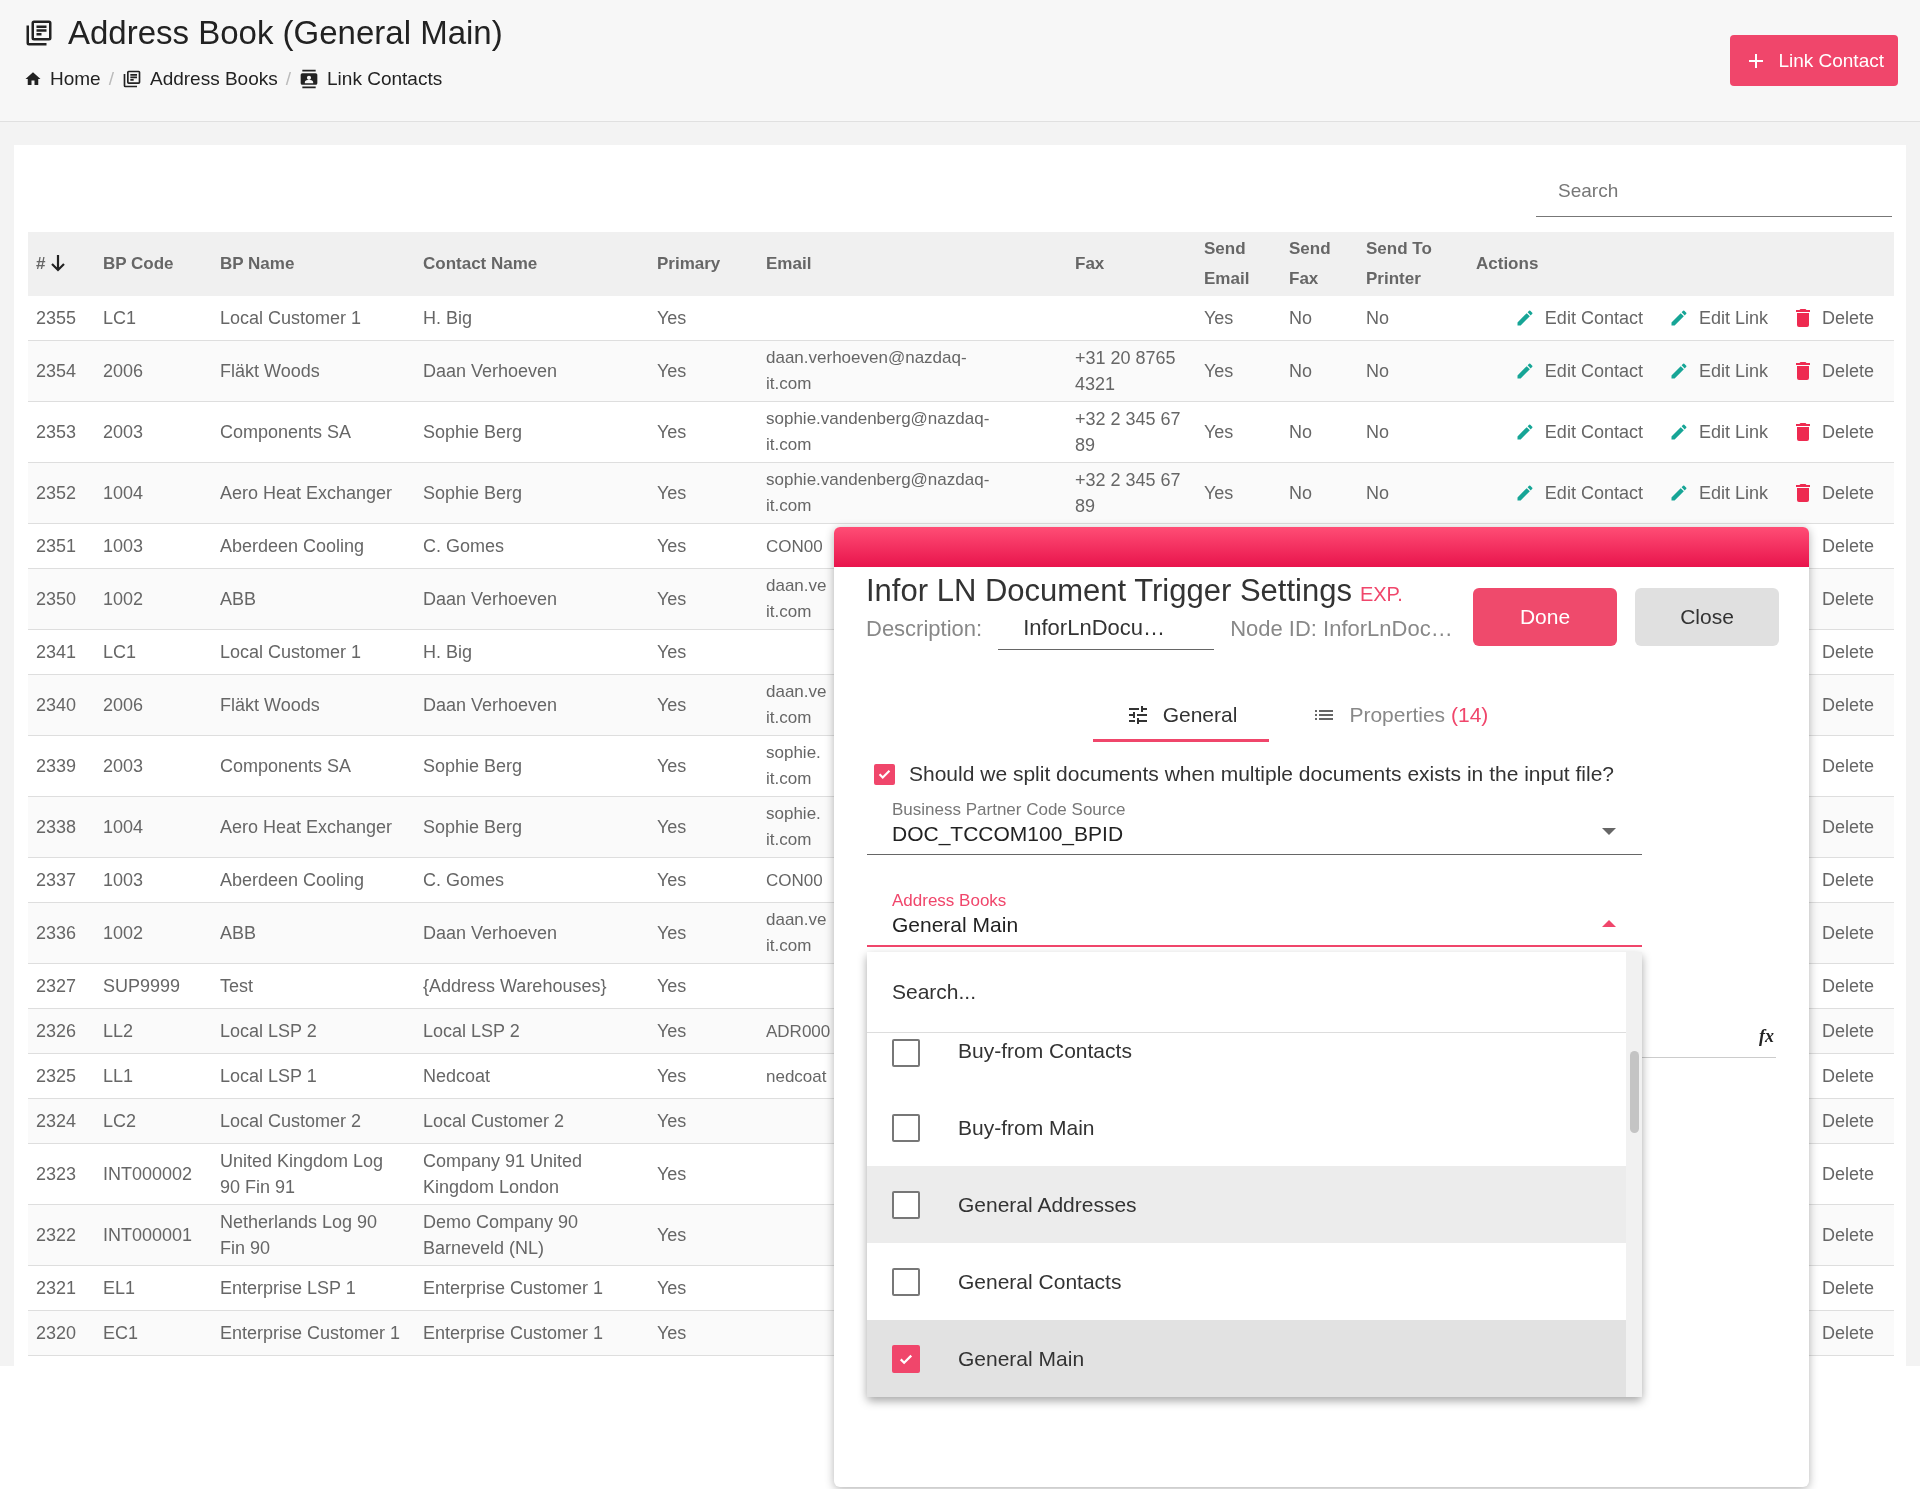 This screenshot has height=1489, width=1920. Describe the element at coordinates (703, 264) in the screenshot. I see `column-header: Primary` at that location.